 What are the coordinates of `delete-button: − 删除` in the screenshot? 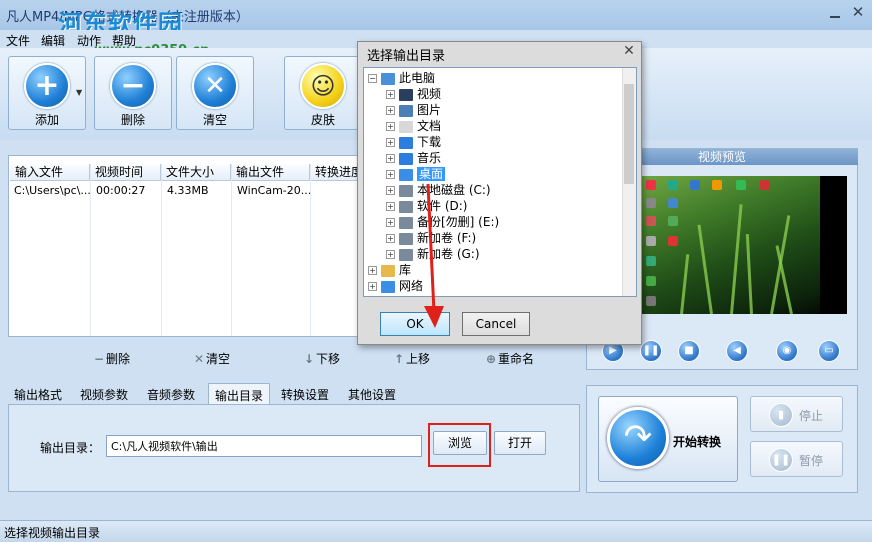 It's located at (133, 93).